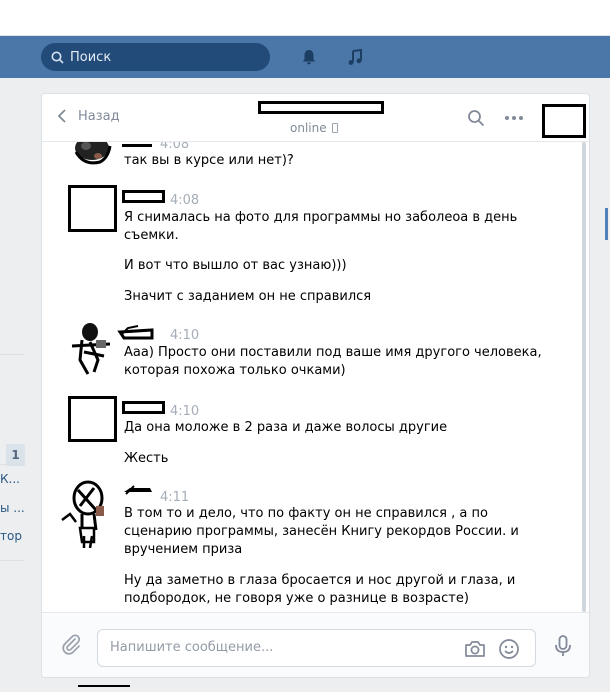 Image resolution: width=610 pixels, height=692 pixels. What do you see at coordinates (321, 107) in the screenshot?
I see `contact-name-redacted` at bounding box center [321, 107].